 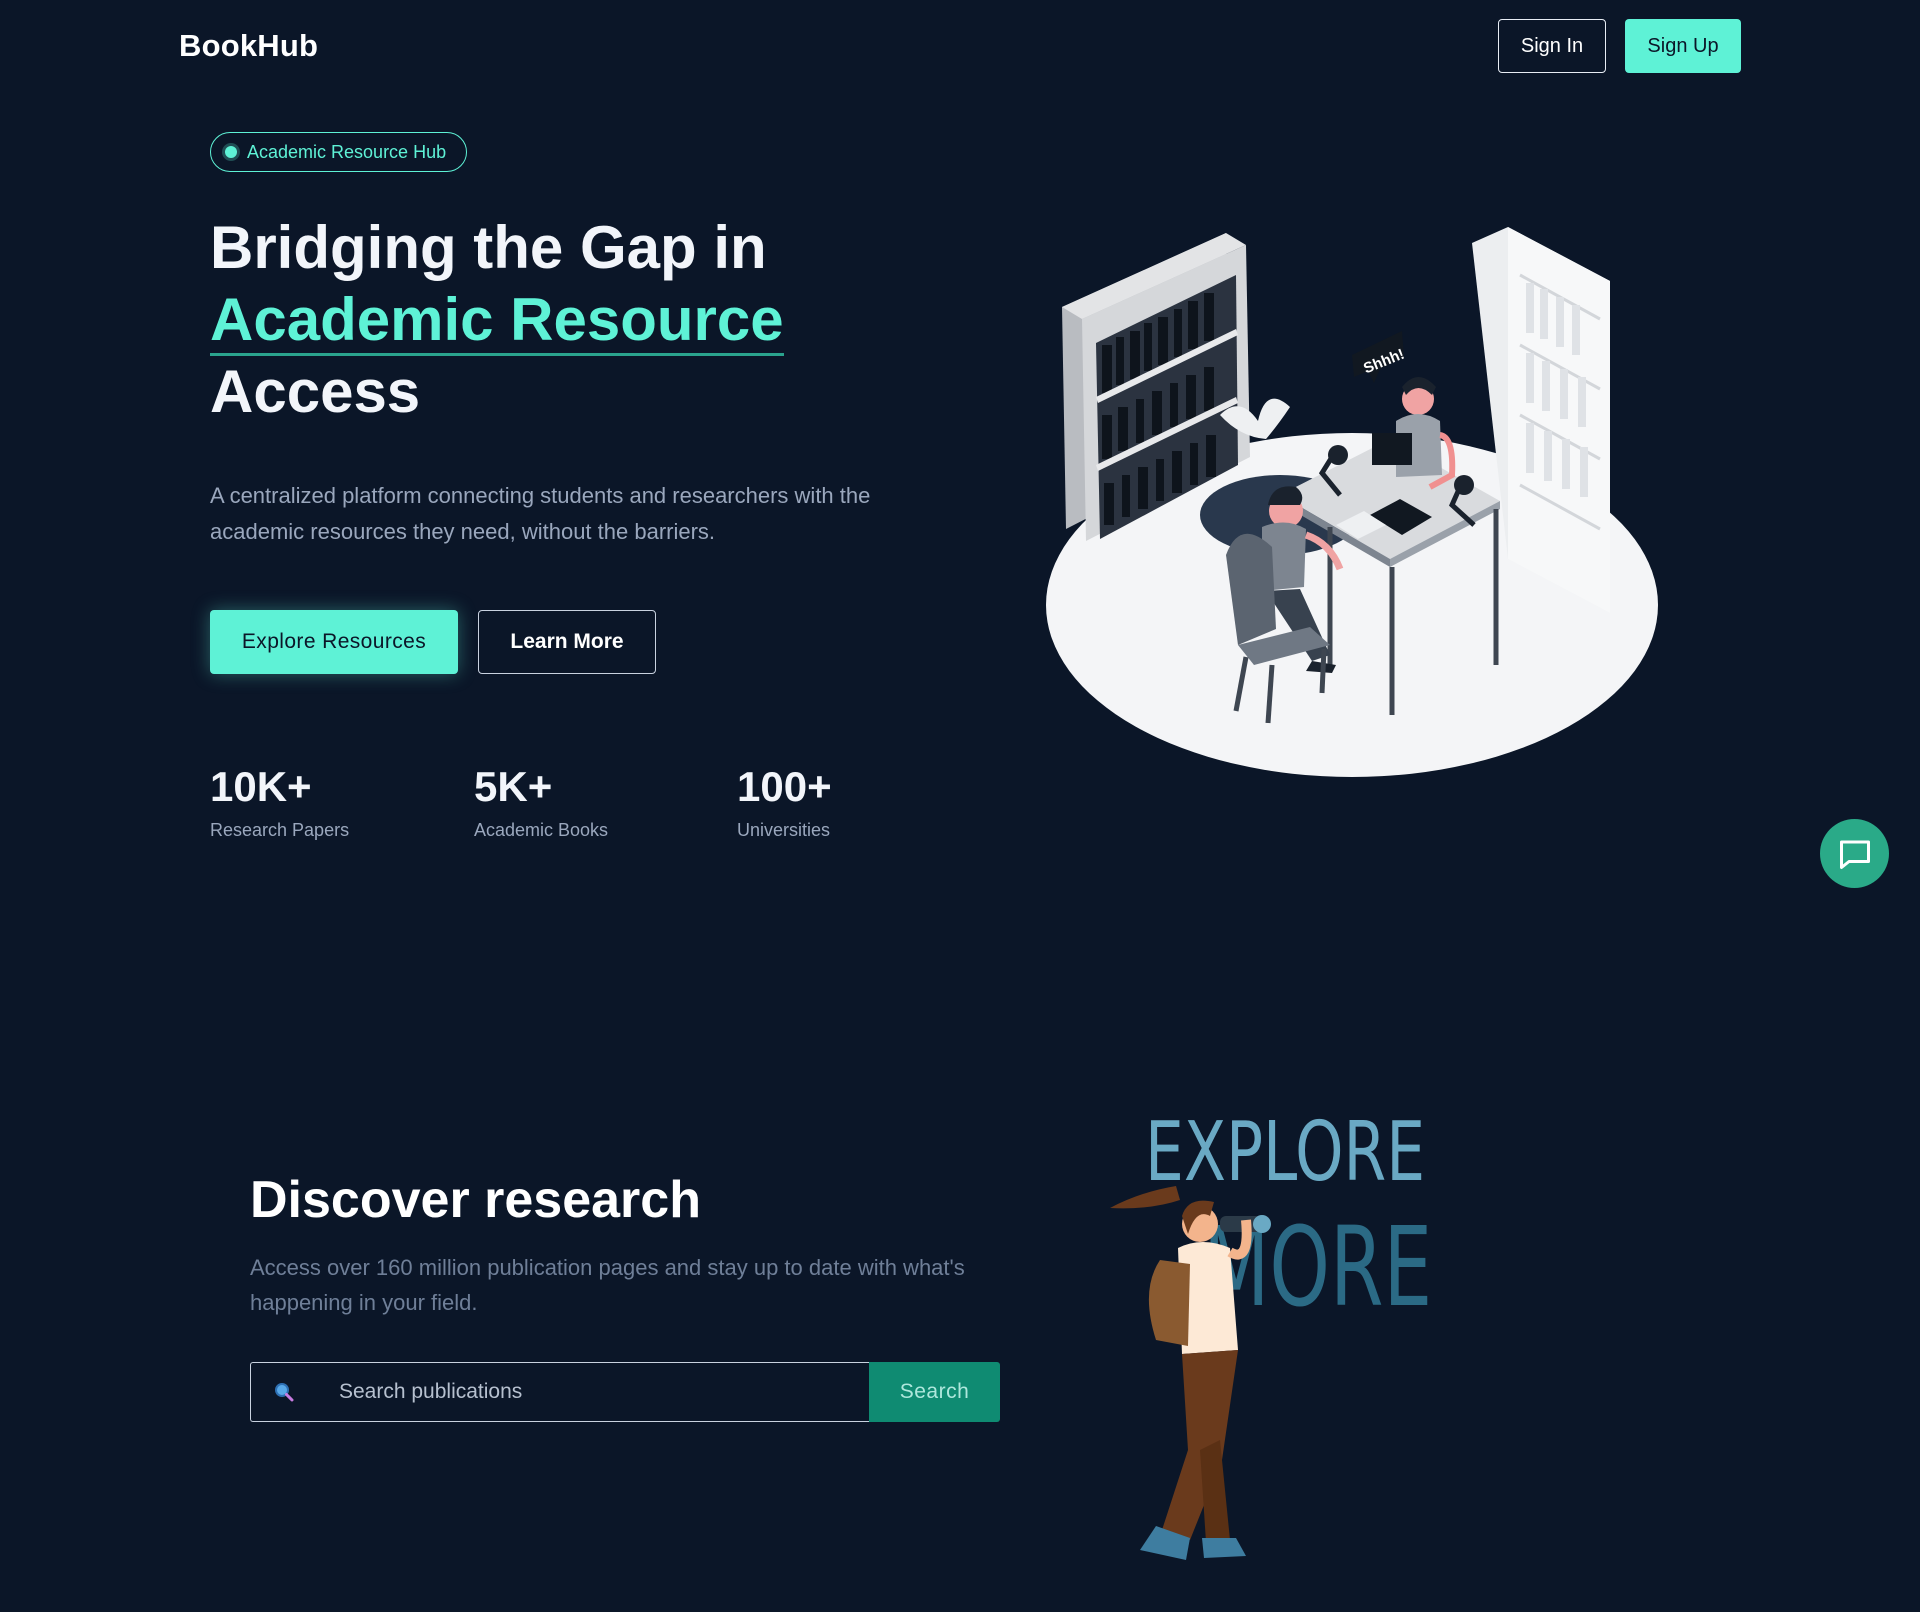 I want to click on stat-research-papers: 10K+ Research Papers, so click(x=279, y=801).